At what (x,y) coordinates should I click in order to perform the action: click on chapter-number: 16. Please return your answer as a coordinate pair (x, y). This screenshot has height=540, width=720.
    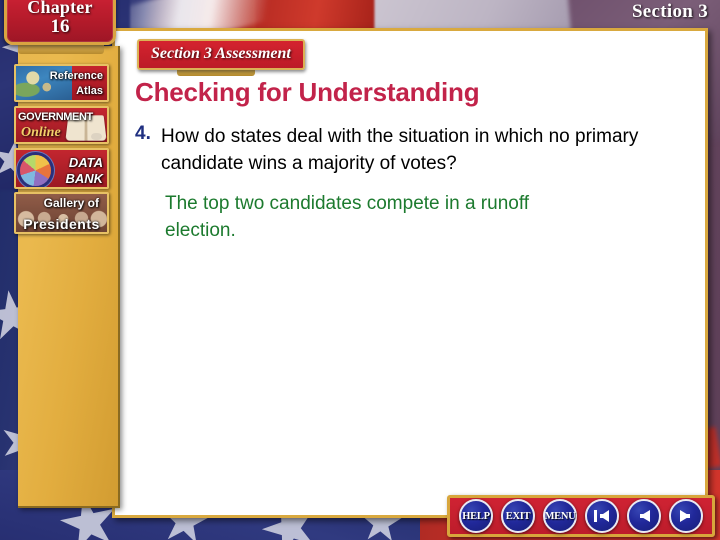
    Looking at the image, I should click on (60, 26).